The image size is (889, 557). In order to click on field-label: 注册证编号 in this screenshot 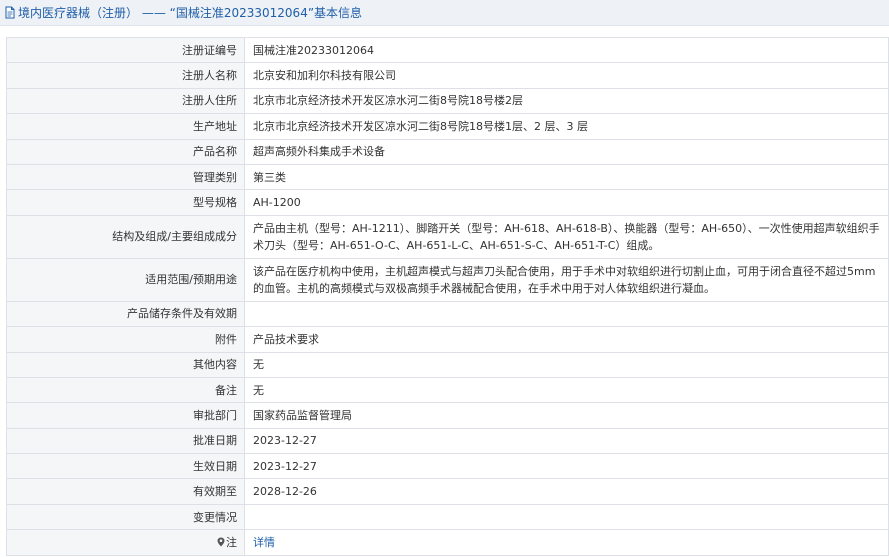, I will do `click(125, 50)`.